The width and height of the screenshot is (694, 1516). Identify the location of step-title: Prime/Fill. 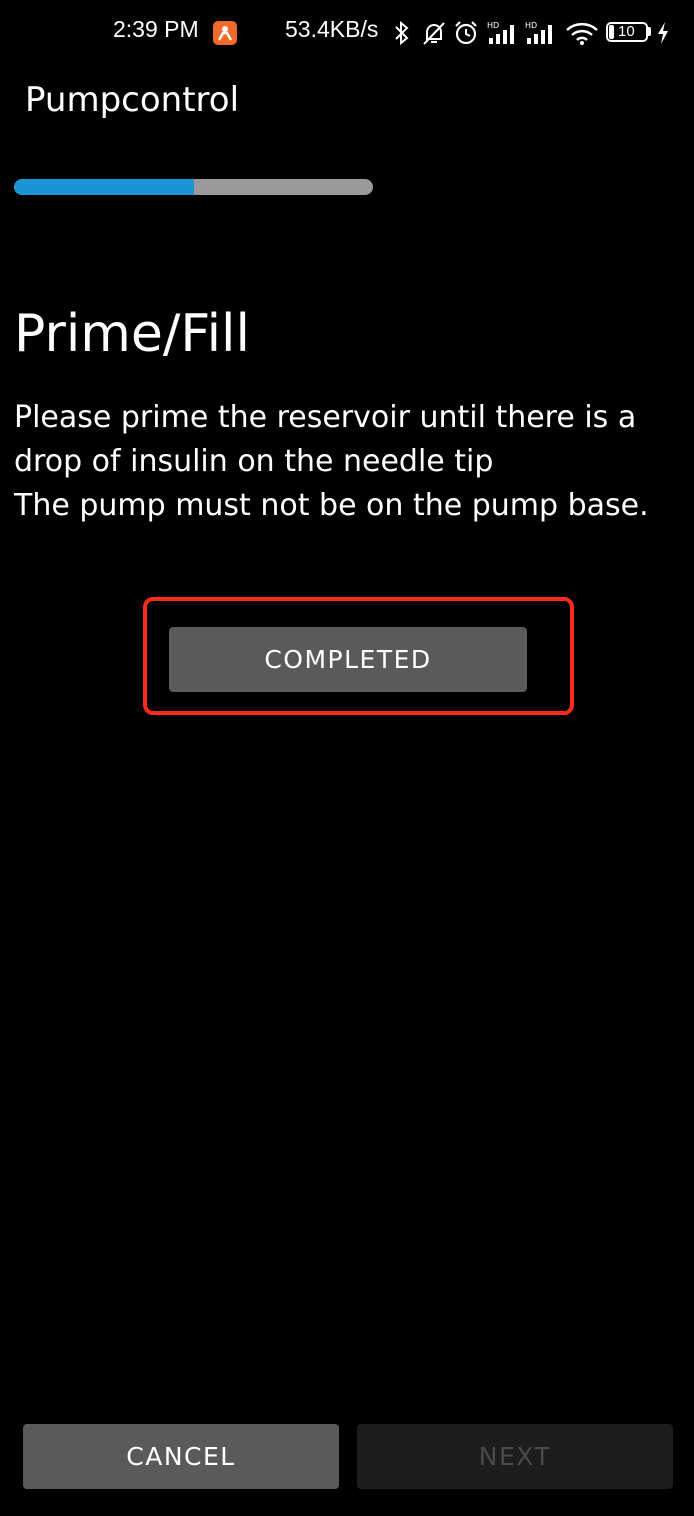
(132, 334).